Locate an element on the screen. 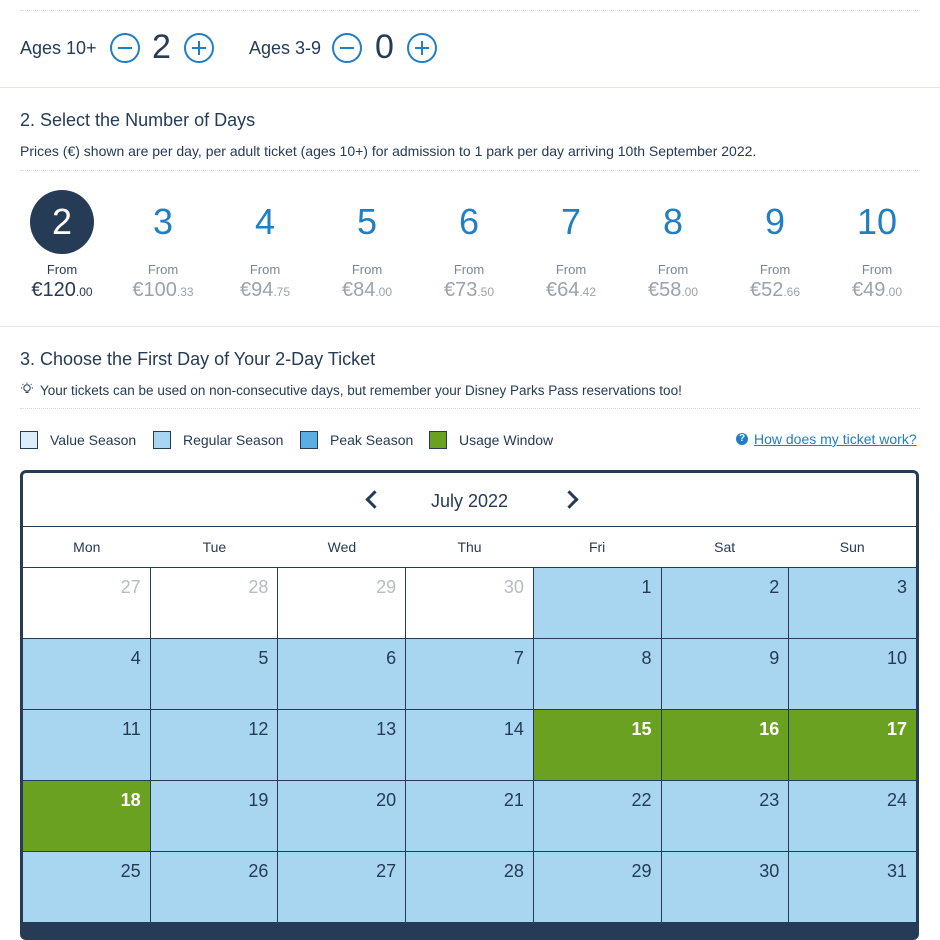 Image resolution: width=940 pixels, height=940 pixels. calendar-day: 6 is located at coordinates (342, 674).